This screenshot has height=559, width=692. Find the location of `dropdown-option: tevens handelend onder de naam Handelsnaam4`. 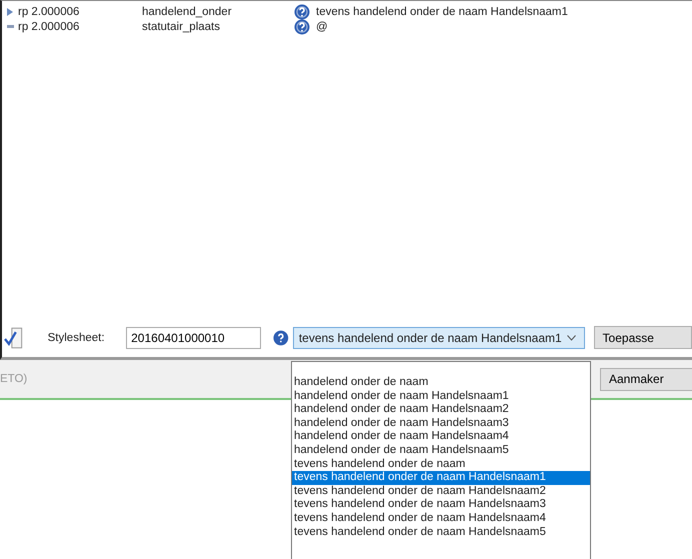

dropdown-option: tevens handelend onder de naam Handelsnaam4 is located at coordinates (441, 519).